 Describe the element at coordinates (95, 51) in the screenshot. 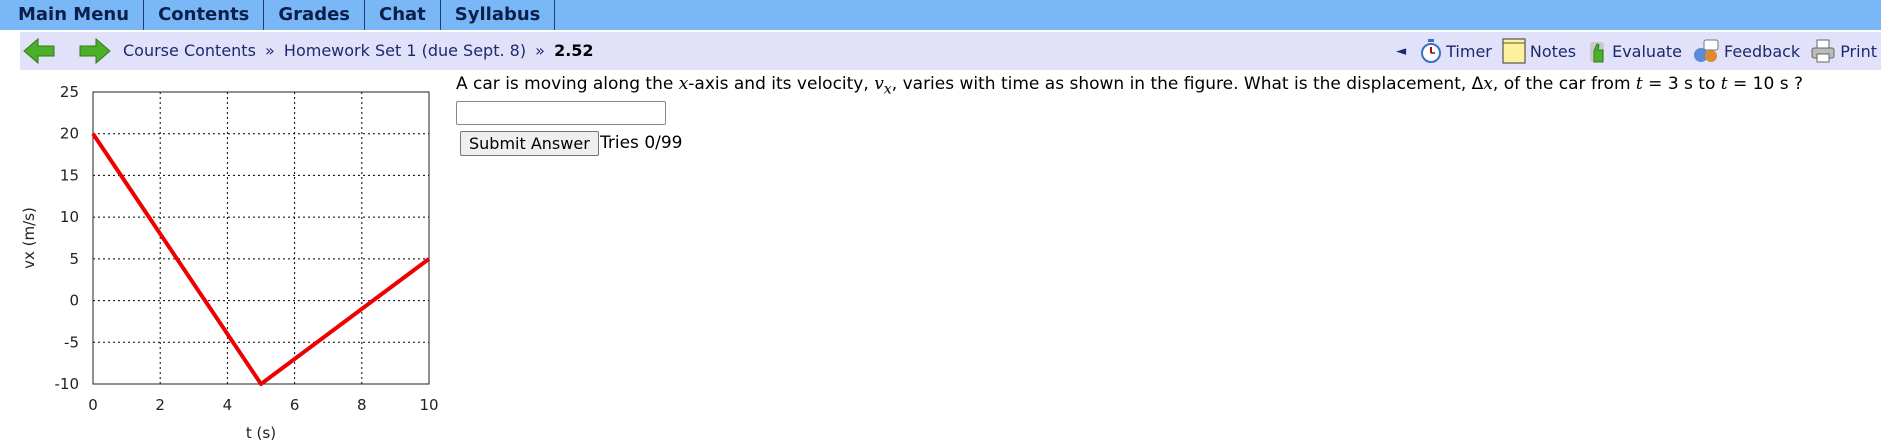

I see `forward-arrow-icon` at that location.